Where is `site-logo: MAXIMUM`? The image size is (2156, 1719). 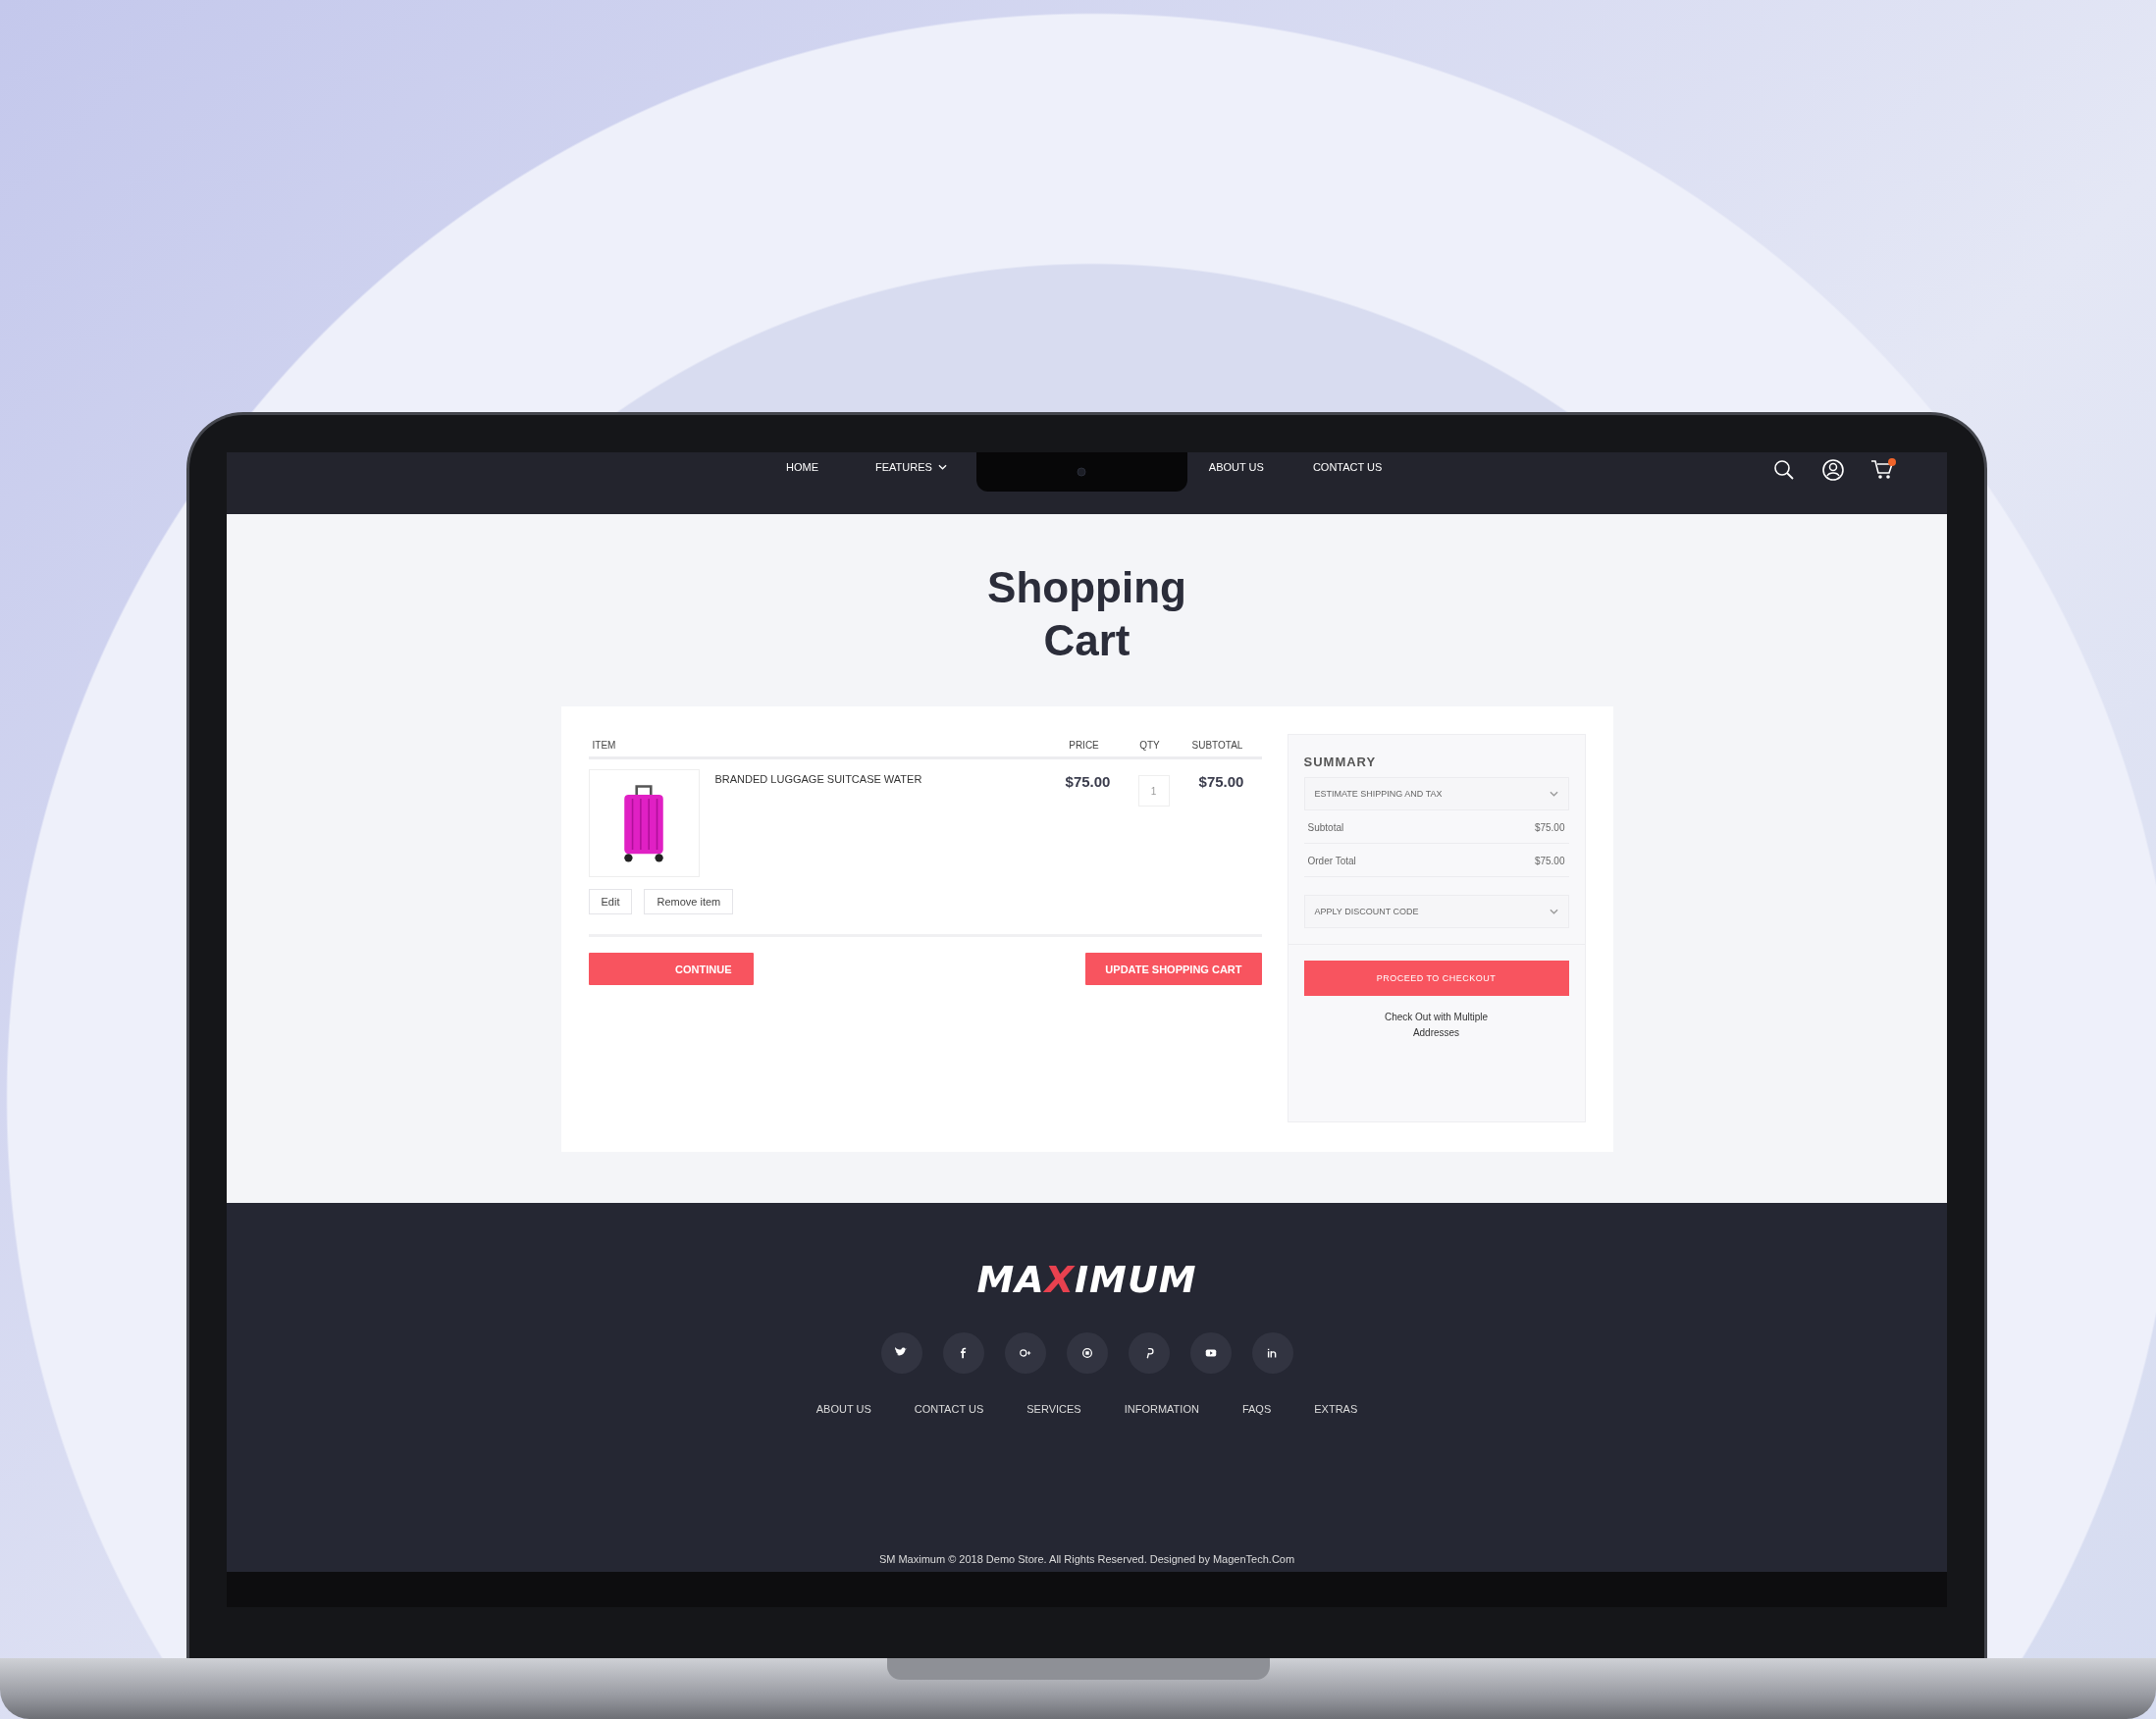 site-logo: MAXIMUM is located at coordinates (1086, 1279).